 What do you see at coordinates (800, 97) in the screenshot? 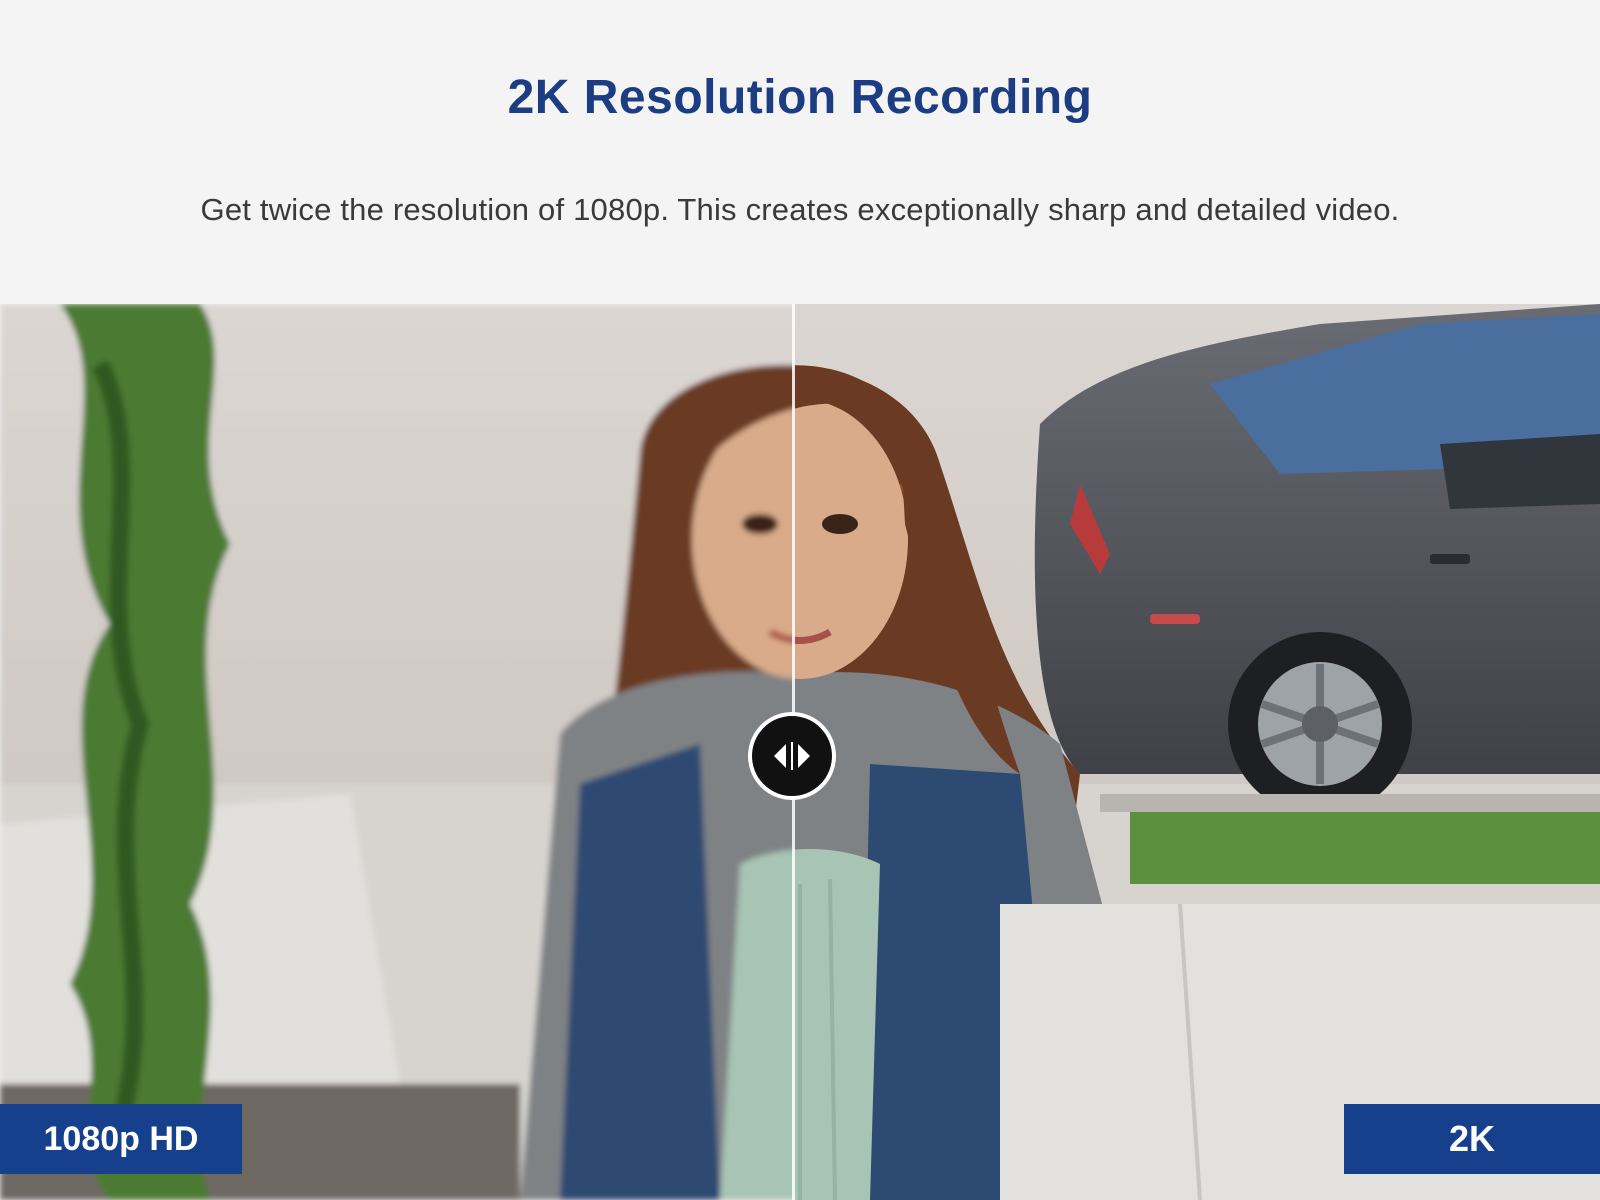
I see `page-title: 2K Resolution Recording` at bounding box center [800, 97].